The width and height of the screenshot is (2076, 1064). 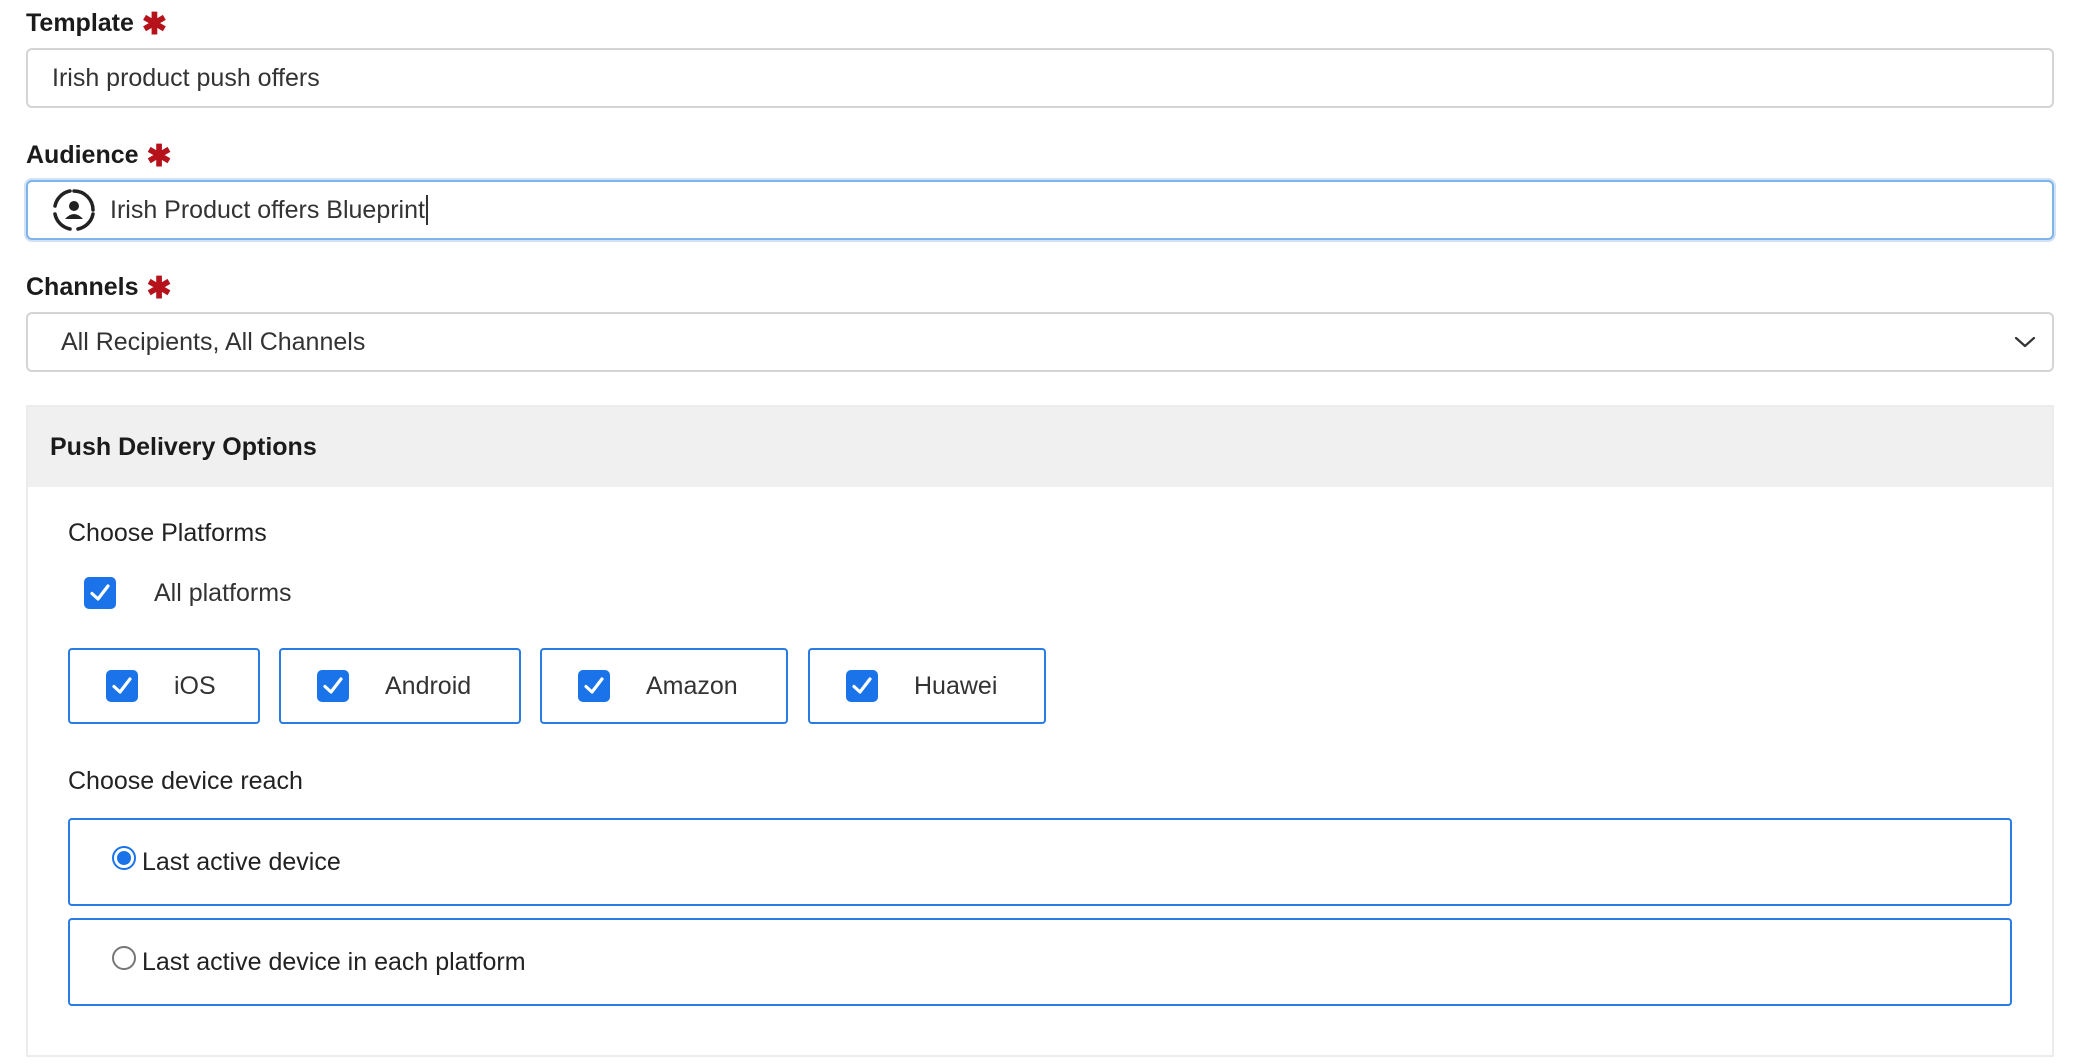 What do you see at coordinates (267, 209) in the screenshot?
I see `audience-input-value: Irish Product offers Blueprint` at bounding box center [267, 209].